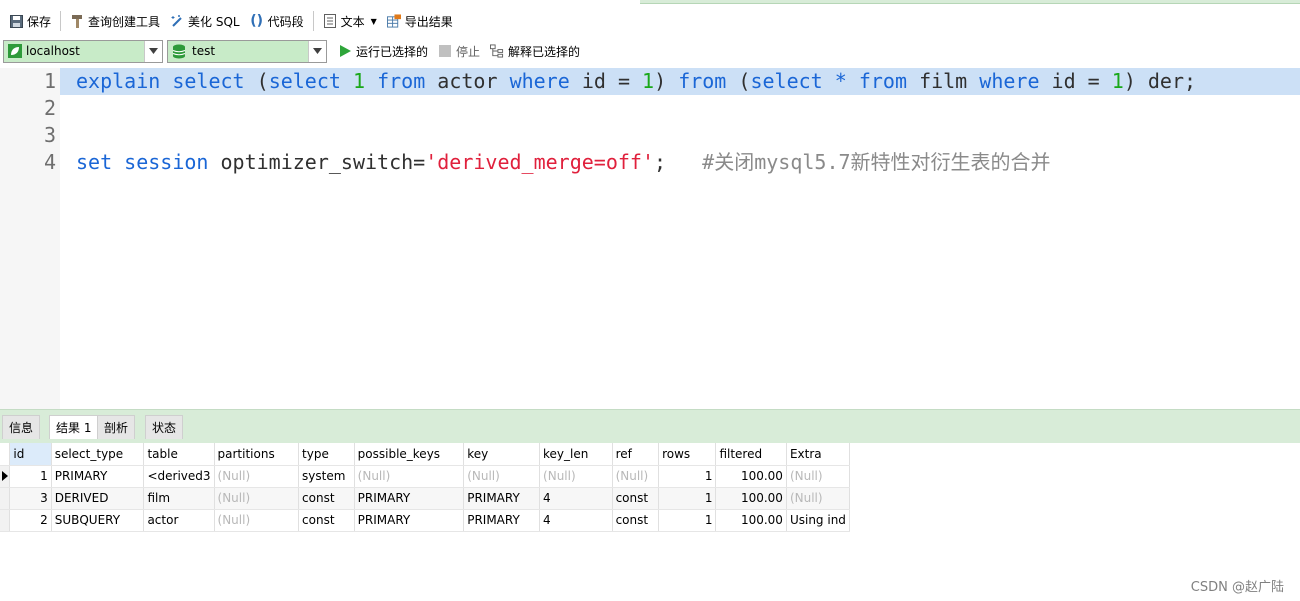 This screenshot has width=1300, height=601. Describe the element at coordinates (256, 21) in the screenshot. I see `parentheses-icon: ()` at that location.